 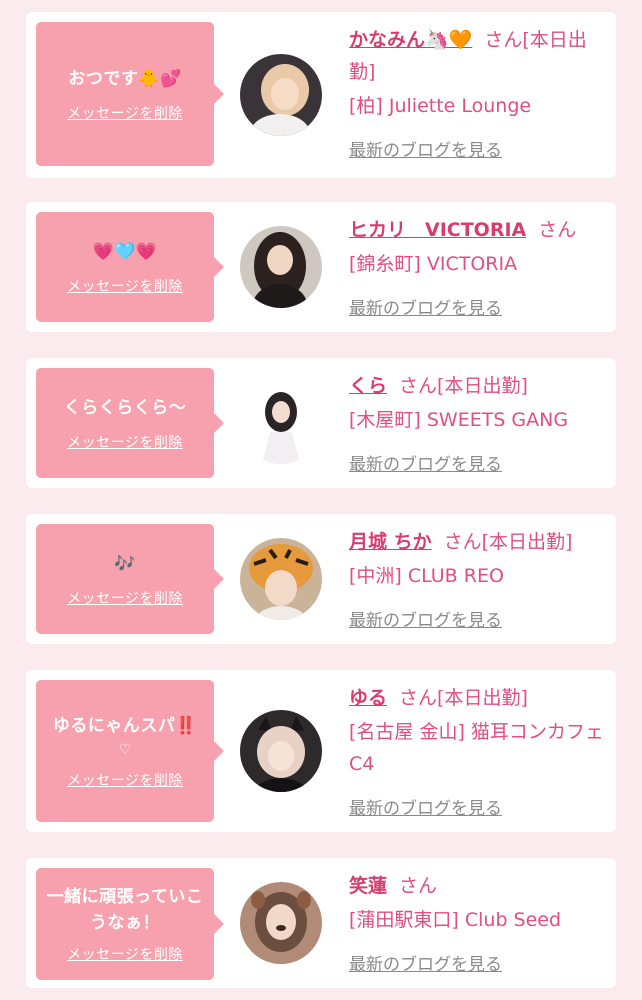 I want to click on message-text: くらくらくら〜, so click(x=125, y=408).